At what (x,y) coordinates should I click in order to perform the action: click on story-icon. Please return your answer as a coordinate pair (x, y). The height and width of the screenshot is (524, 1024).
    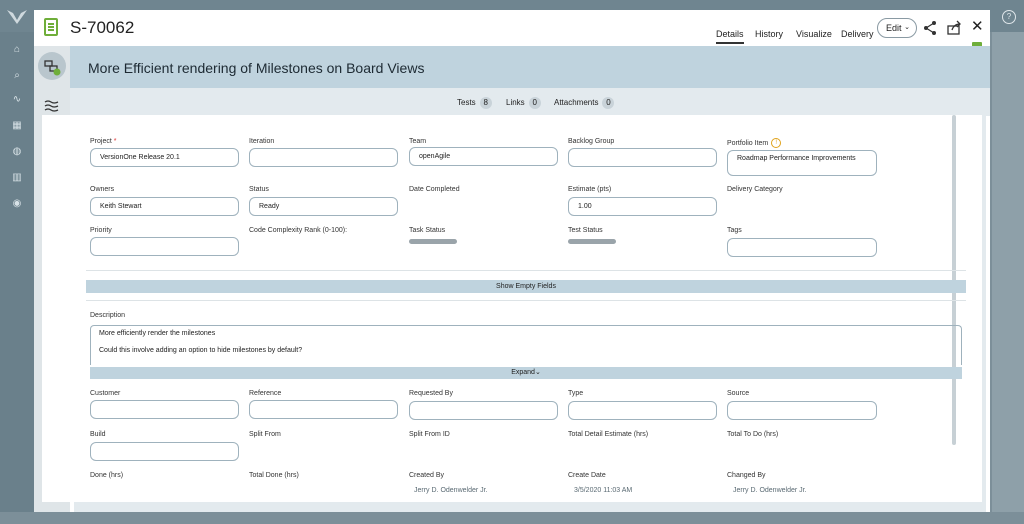
    Looking at the image, I should click on (51, 27).